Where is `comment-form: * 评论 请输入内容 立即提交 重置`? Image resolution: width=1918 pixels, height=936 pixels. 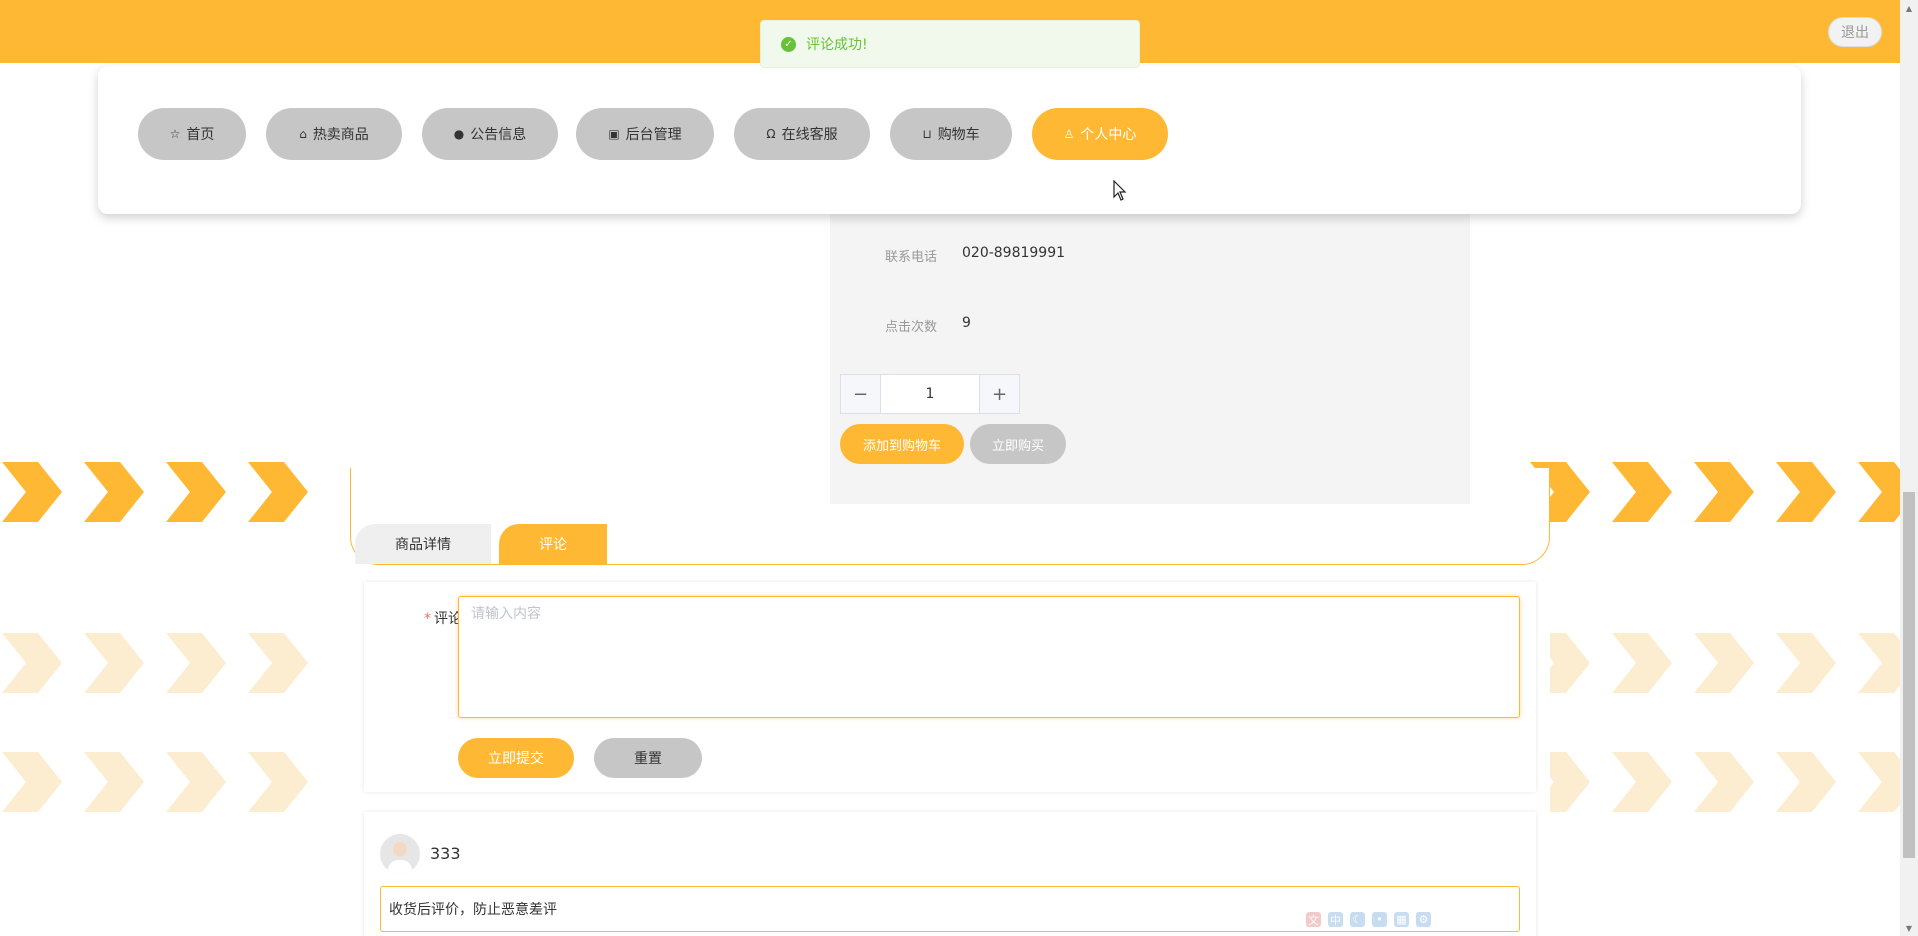 comment-form: * 评论 请输入内容 立即提交 重置 is located at coordinates (950, 687).